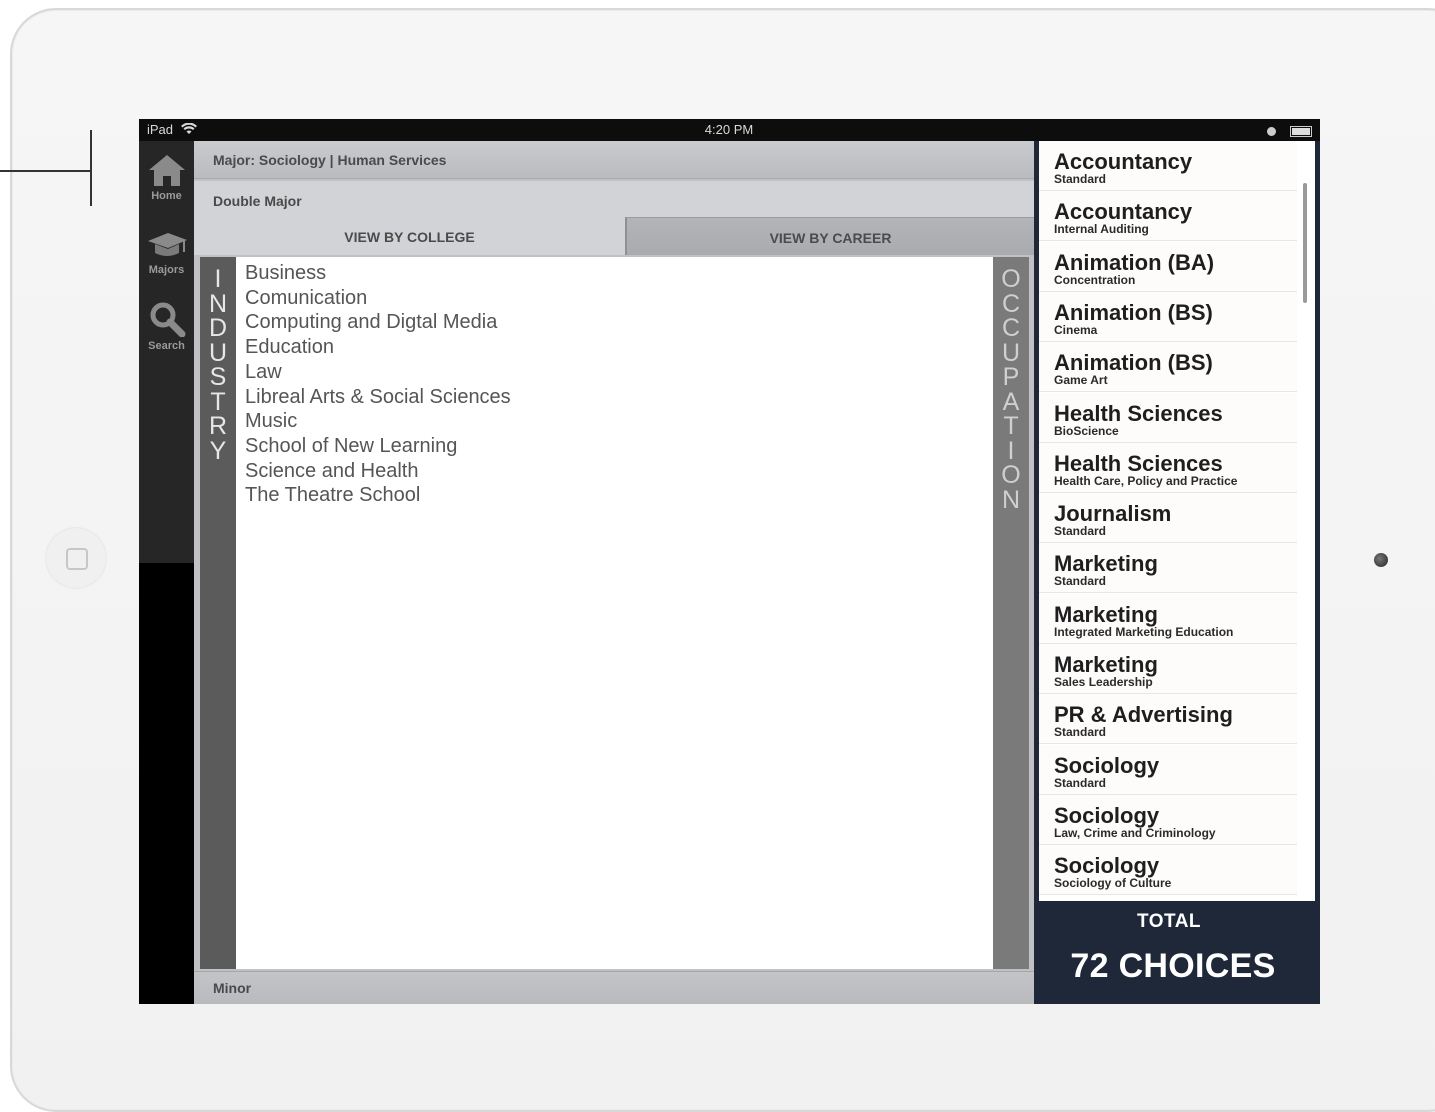 The height and width of the screenshot is (1112, 1435). Describe the element at coordinates (1168, 367) in the screenshot. I see `major-row: Animation (BS) Game Art` at that location.